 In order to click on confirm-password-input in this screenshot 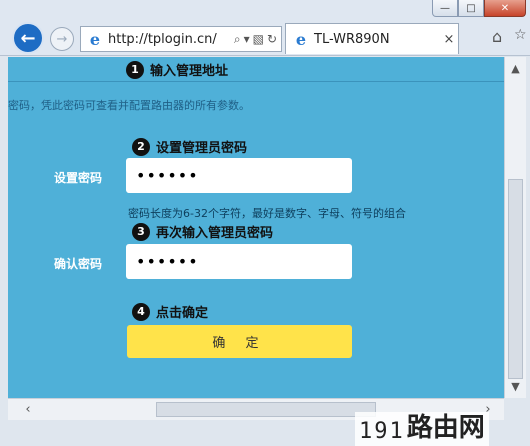, I will do `click(239, 261)`.